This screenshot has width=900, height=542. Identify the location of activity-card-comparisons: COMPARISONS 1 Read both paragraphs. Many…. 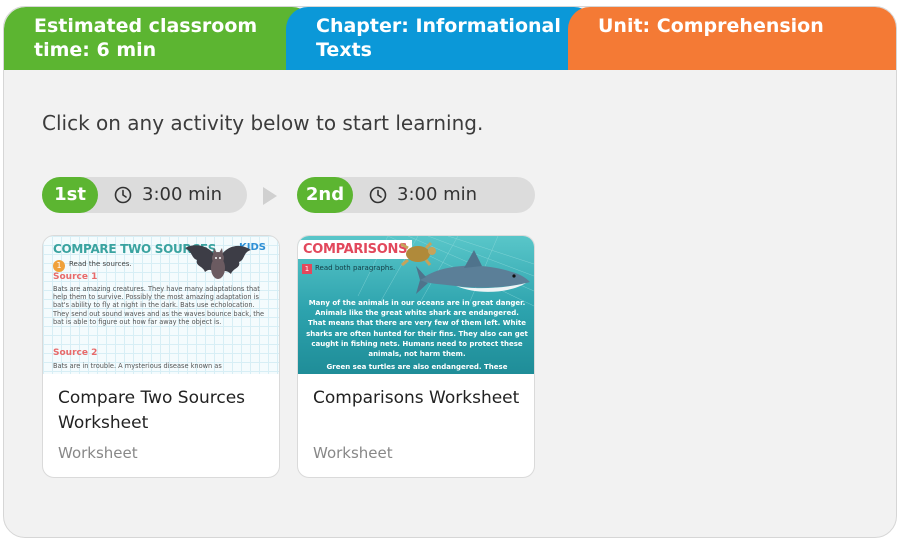
(416, 356).